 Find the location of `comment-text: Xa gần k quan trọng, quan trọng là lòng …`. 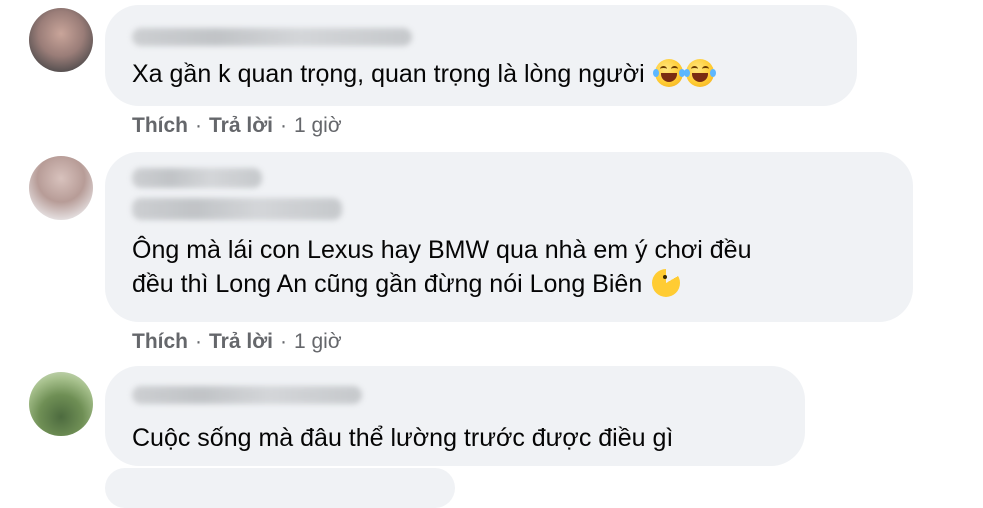

comment-text: Xa gần k quan trọng, quan trọng là lòng … is located at coordinates (424, 74).